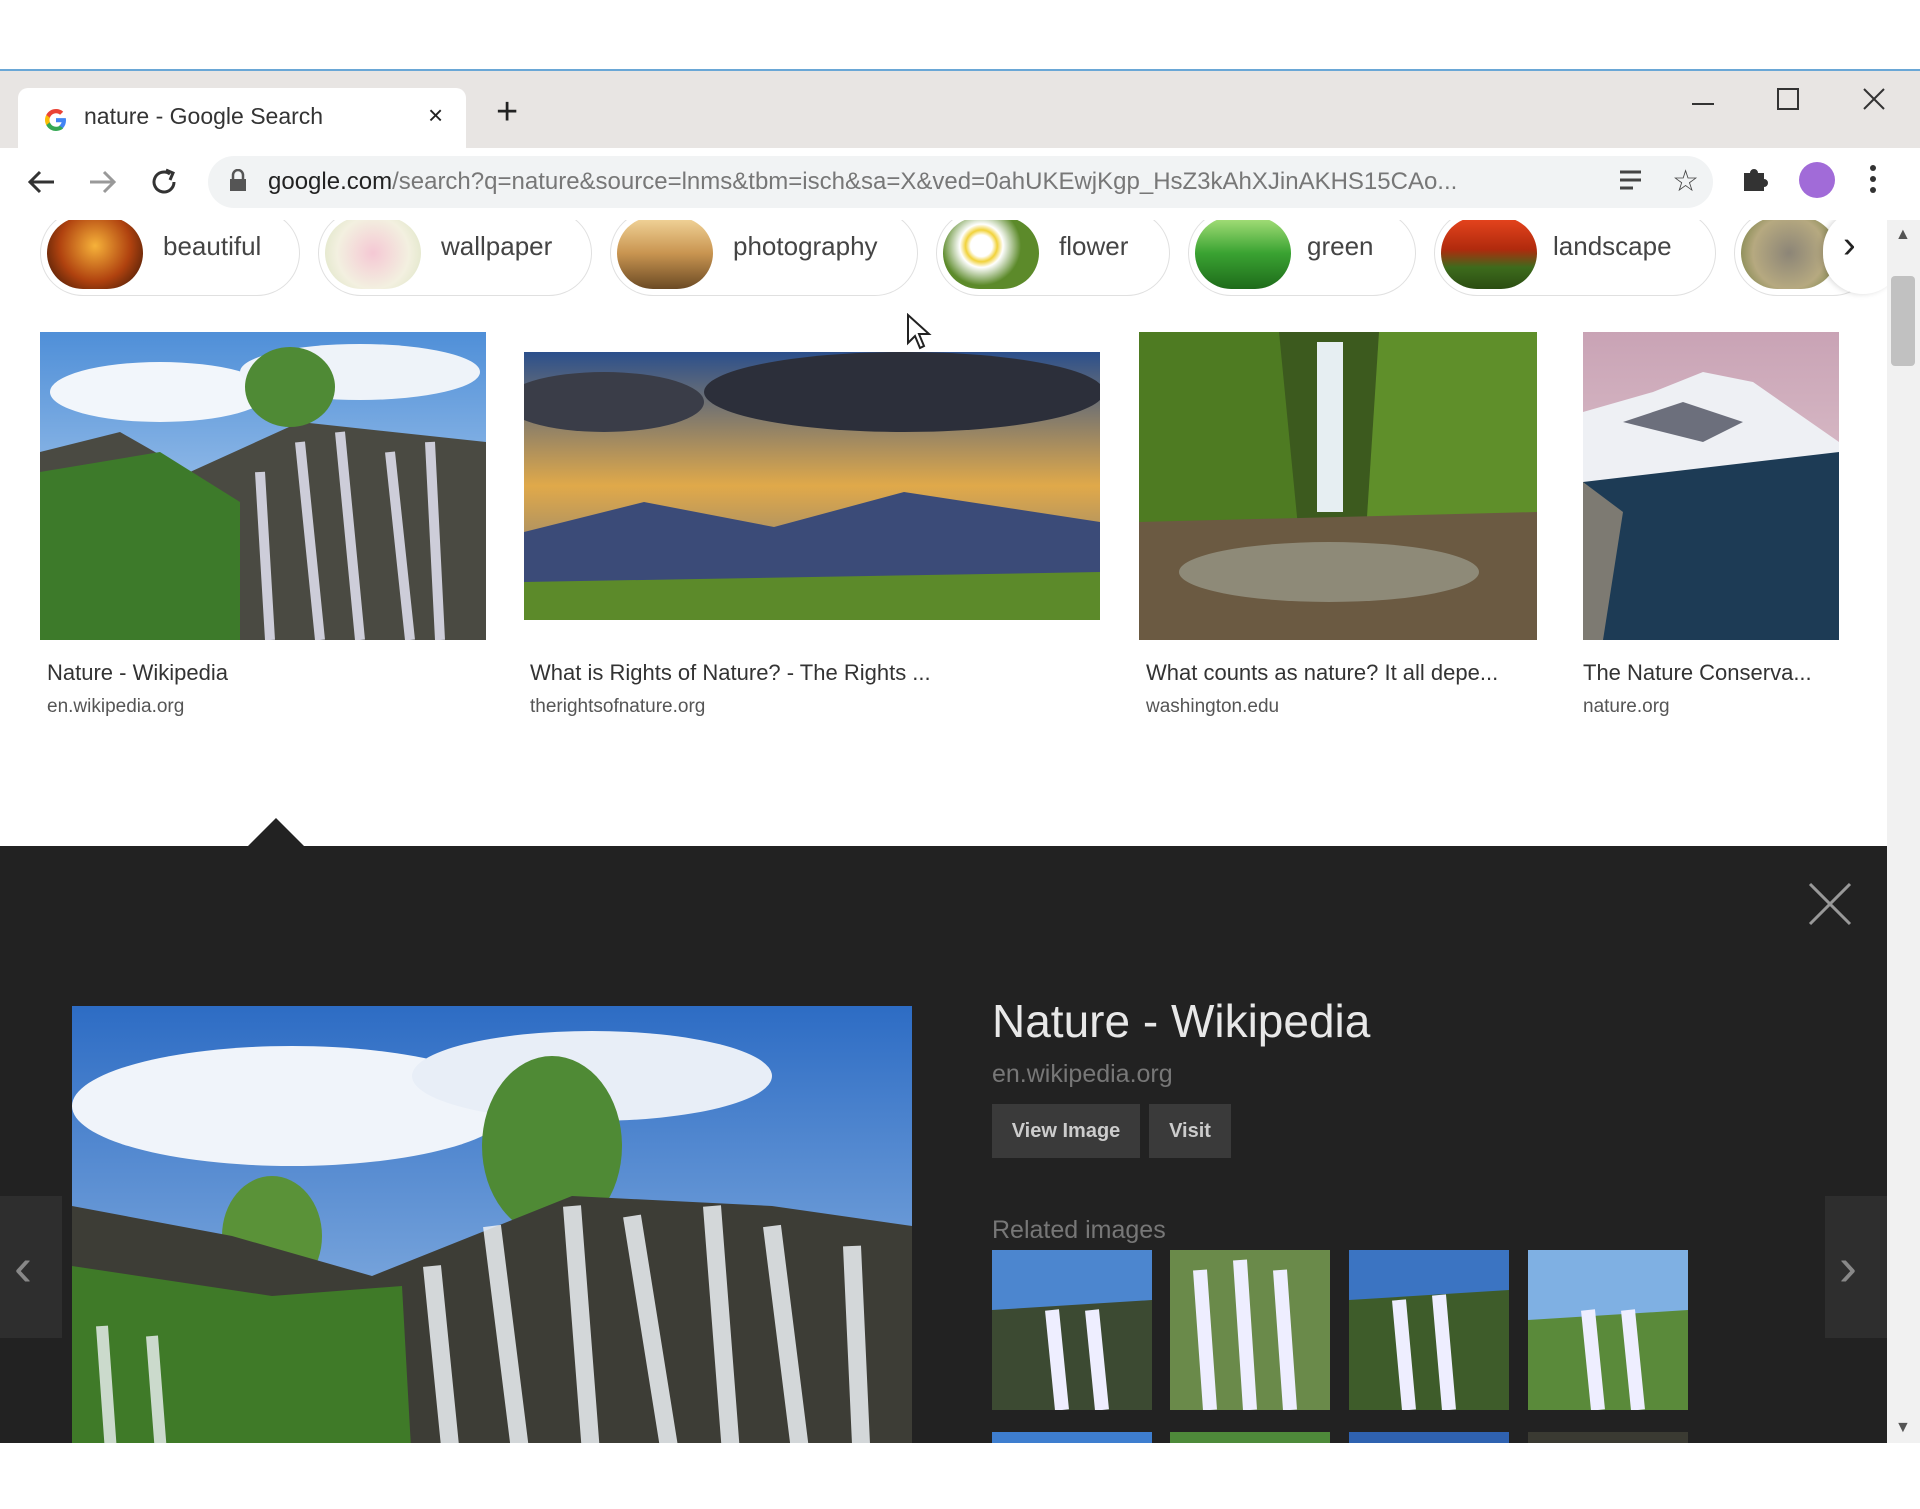 This screenshot has height=1509, width=1920. What do you see at coordinates (1817, 180) in the screenshot?
I see `profile-avatar` at bounding box center [1817, 180].